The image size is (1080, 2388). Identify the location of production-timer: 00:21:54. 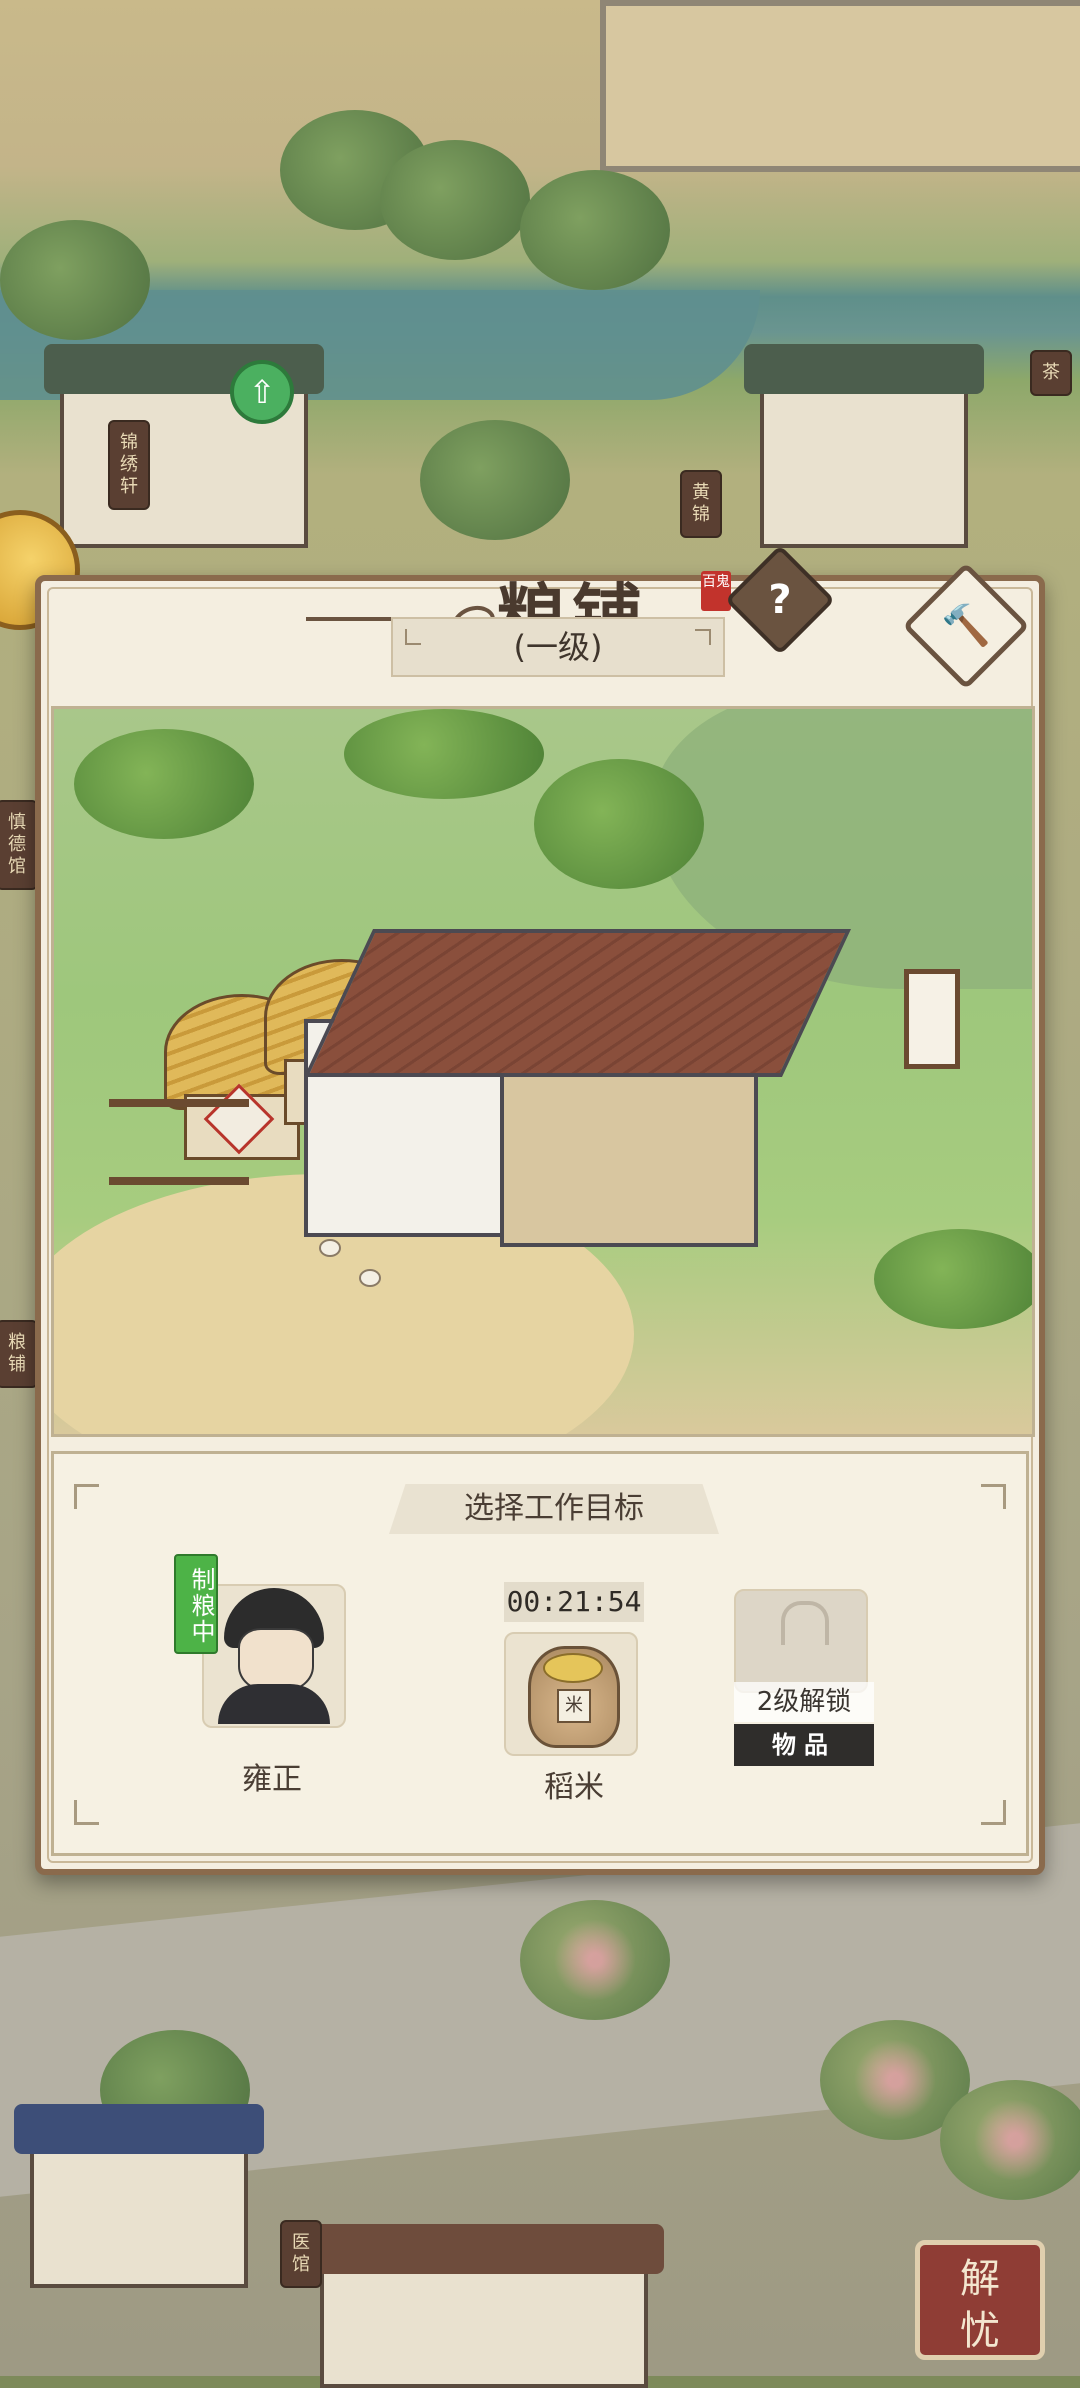
(574, 1602).